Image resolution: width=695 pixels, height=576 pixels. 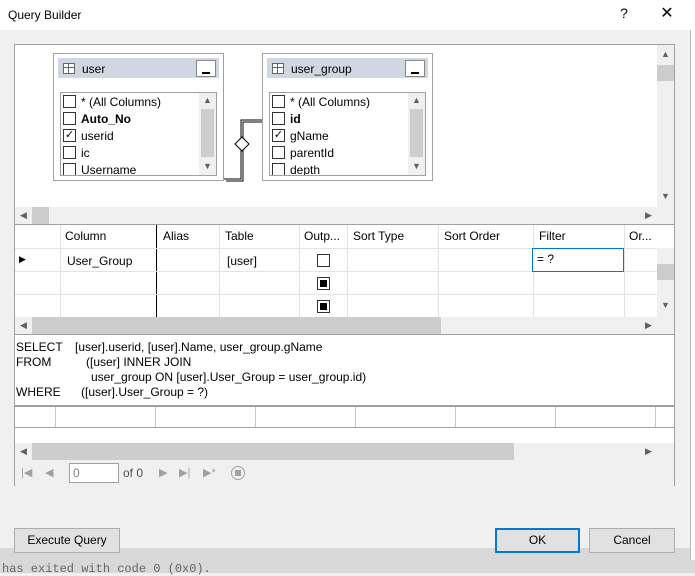 What do you see at coordinates (99, 261) in the screenshot?
I see `grid-cell-column: User_Group` at bounding box center [99, 261].